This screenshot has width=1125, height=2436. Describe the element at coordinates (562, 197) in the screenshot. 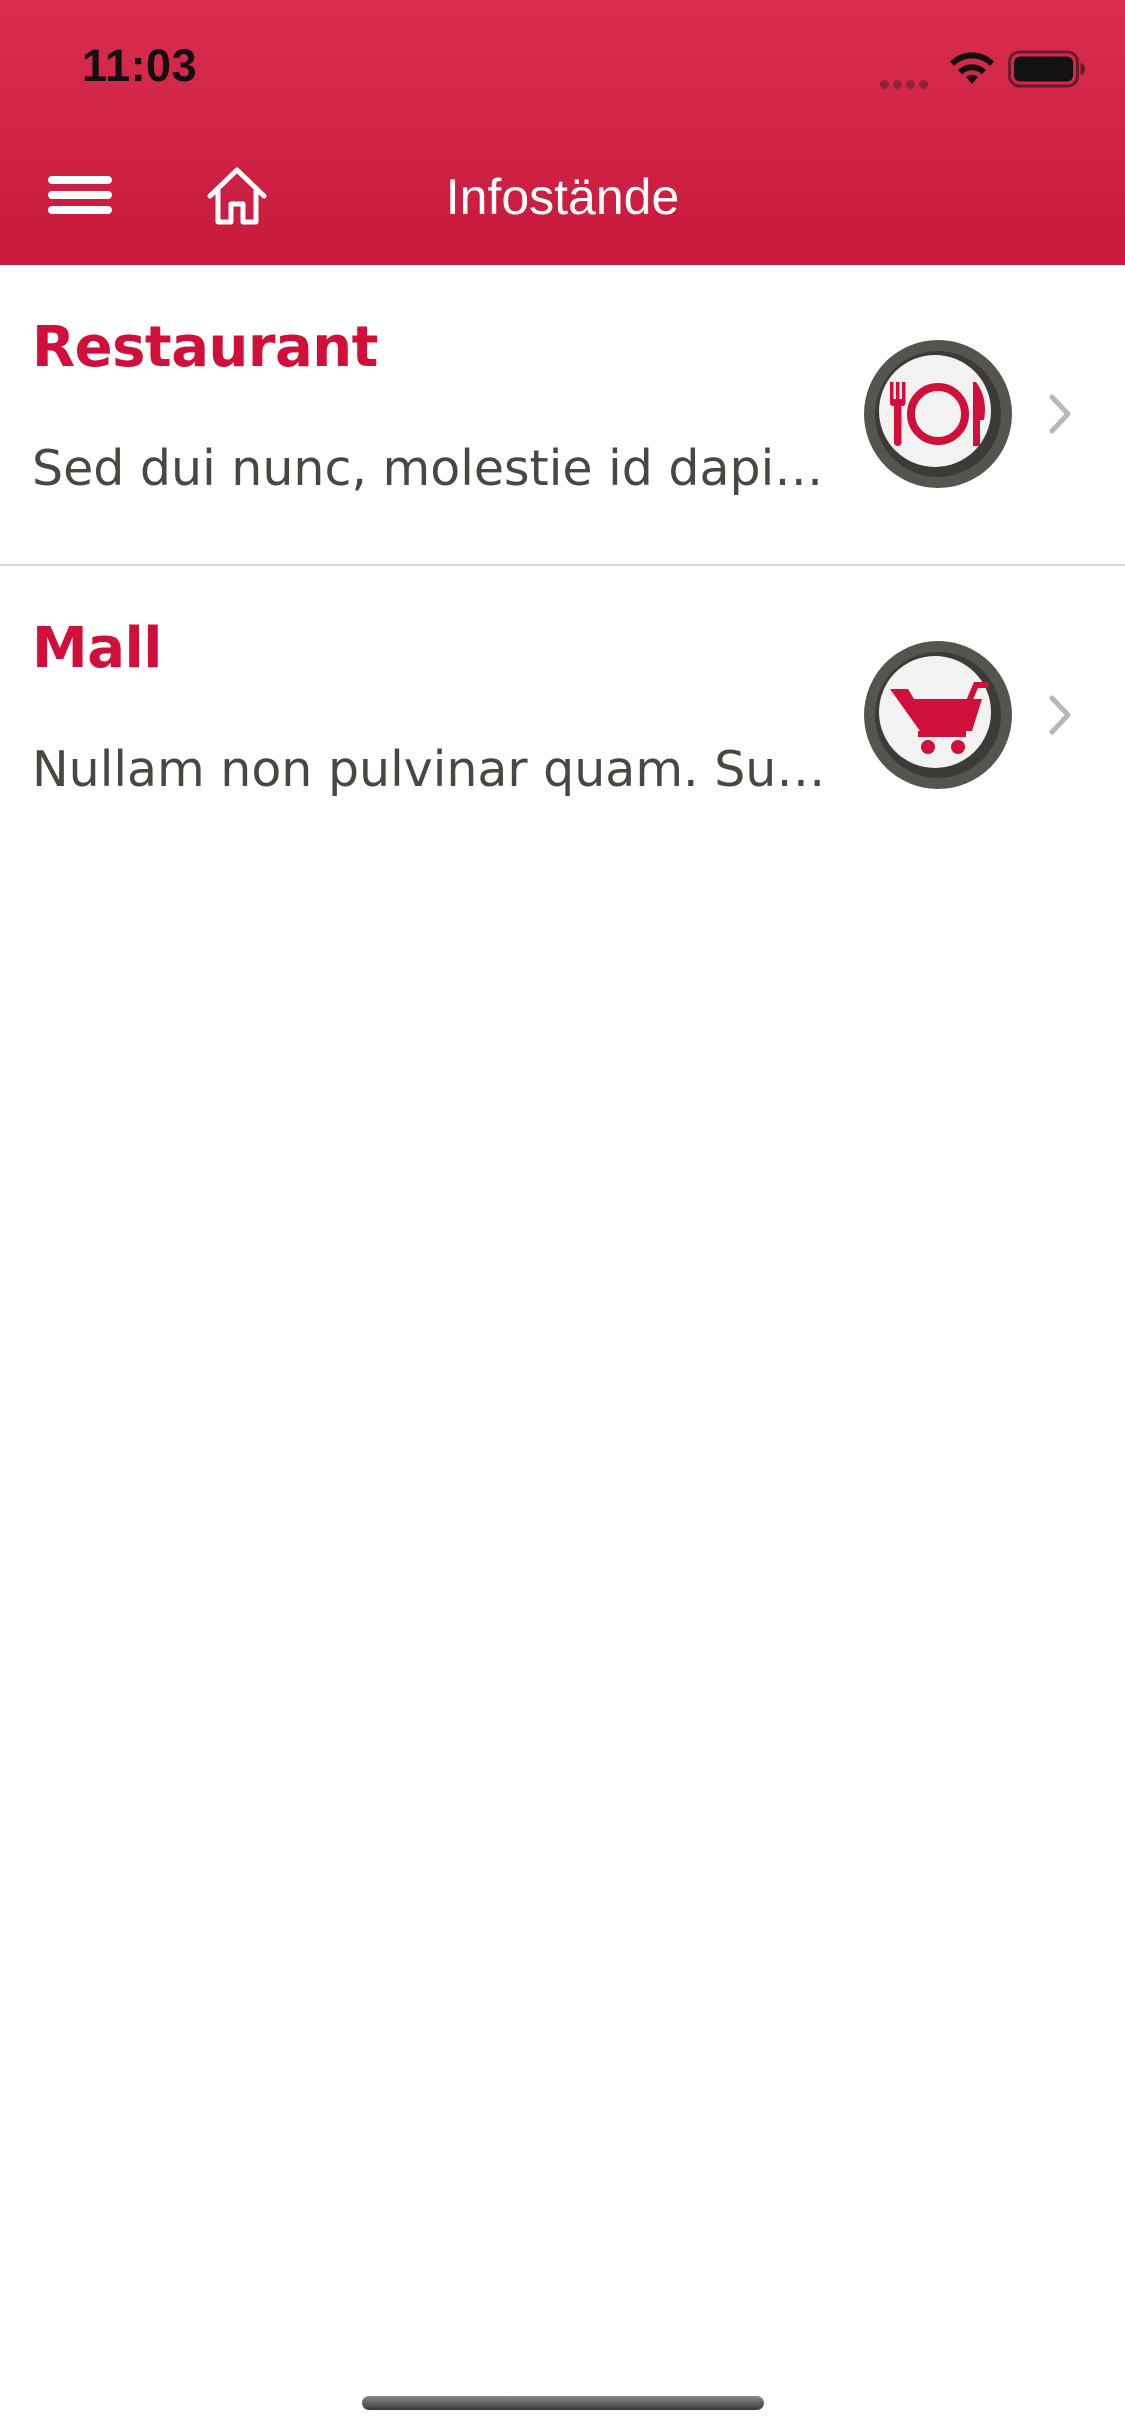

I see `page-title: Infostände` at that location.